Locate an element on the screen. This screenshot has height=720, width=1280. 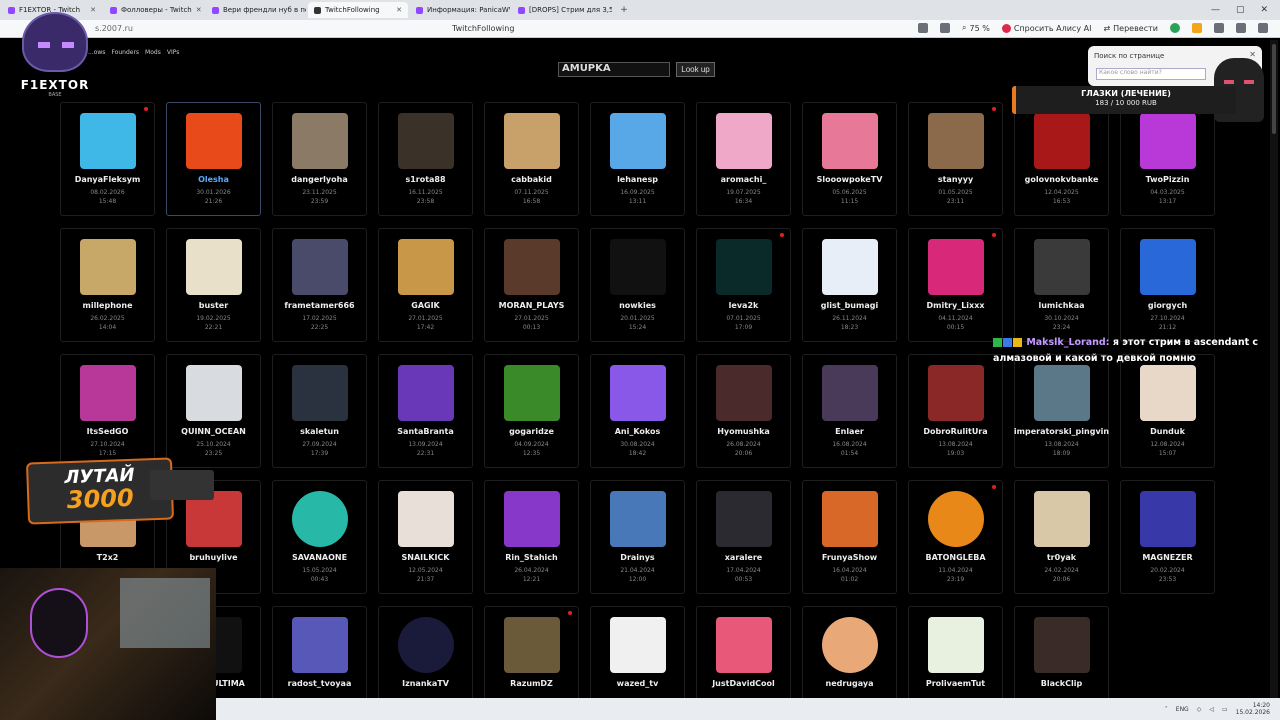
follow-card: cabbakid 07.11.2025 16:58 is located at coordinates (531, 159).